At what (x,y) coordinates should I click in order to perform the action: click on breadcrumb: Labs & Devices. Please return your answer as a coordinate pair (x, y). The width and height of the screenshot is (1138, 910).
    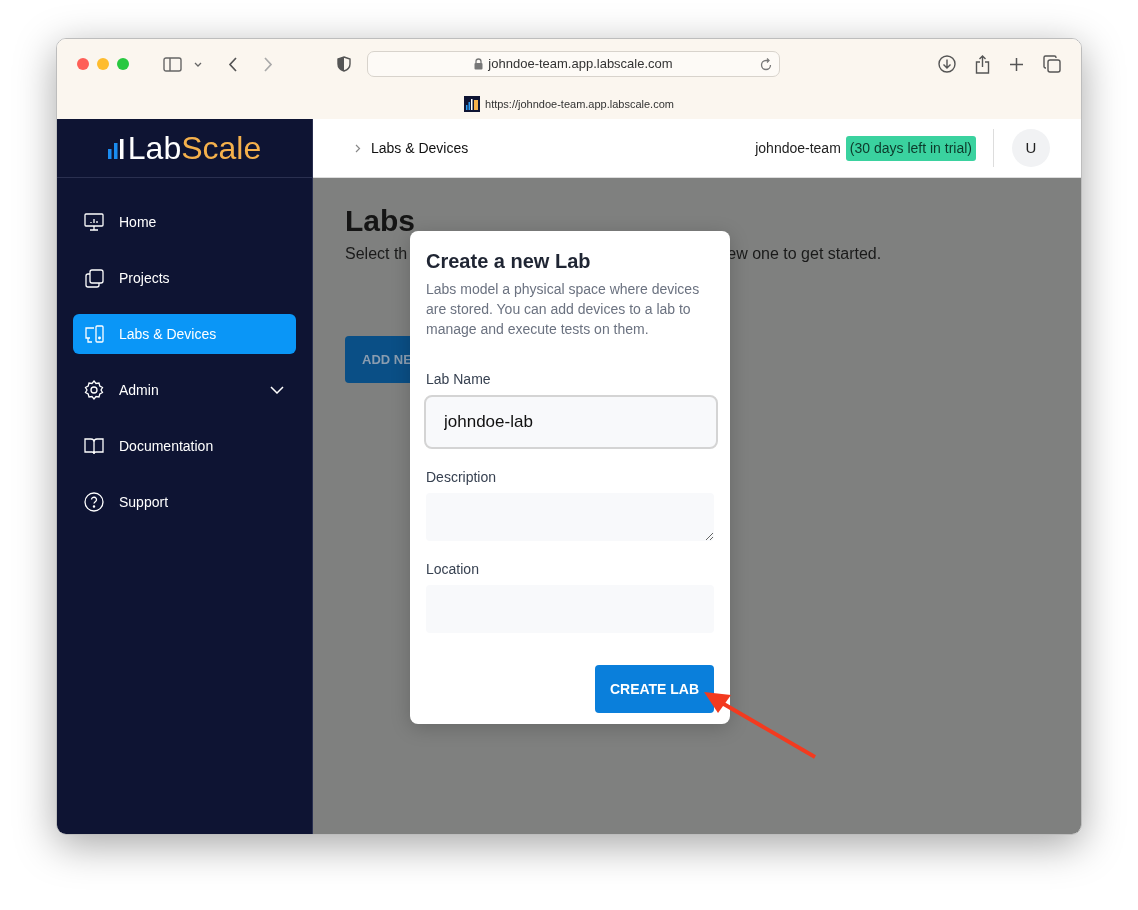
    Looking at the image, I should click on (420, 148).